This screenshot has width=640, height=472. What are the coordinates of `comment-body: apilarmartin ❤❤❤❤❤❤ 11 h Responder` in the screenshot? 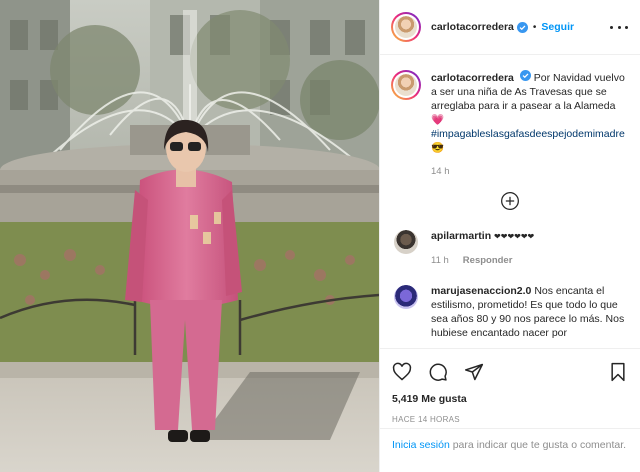 It's located at (529, 248).